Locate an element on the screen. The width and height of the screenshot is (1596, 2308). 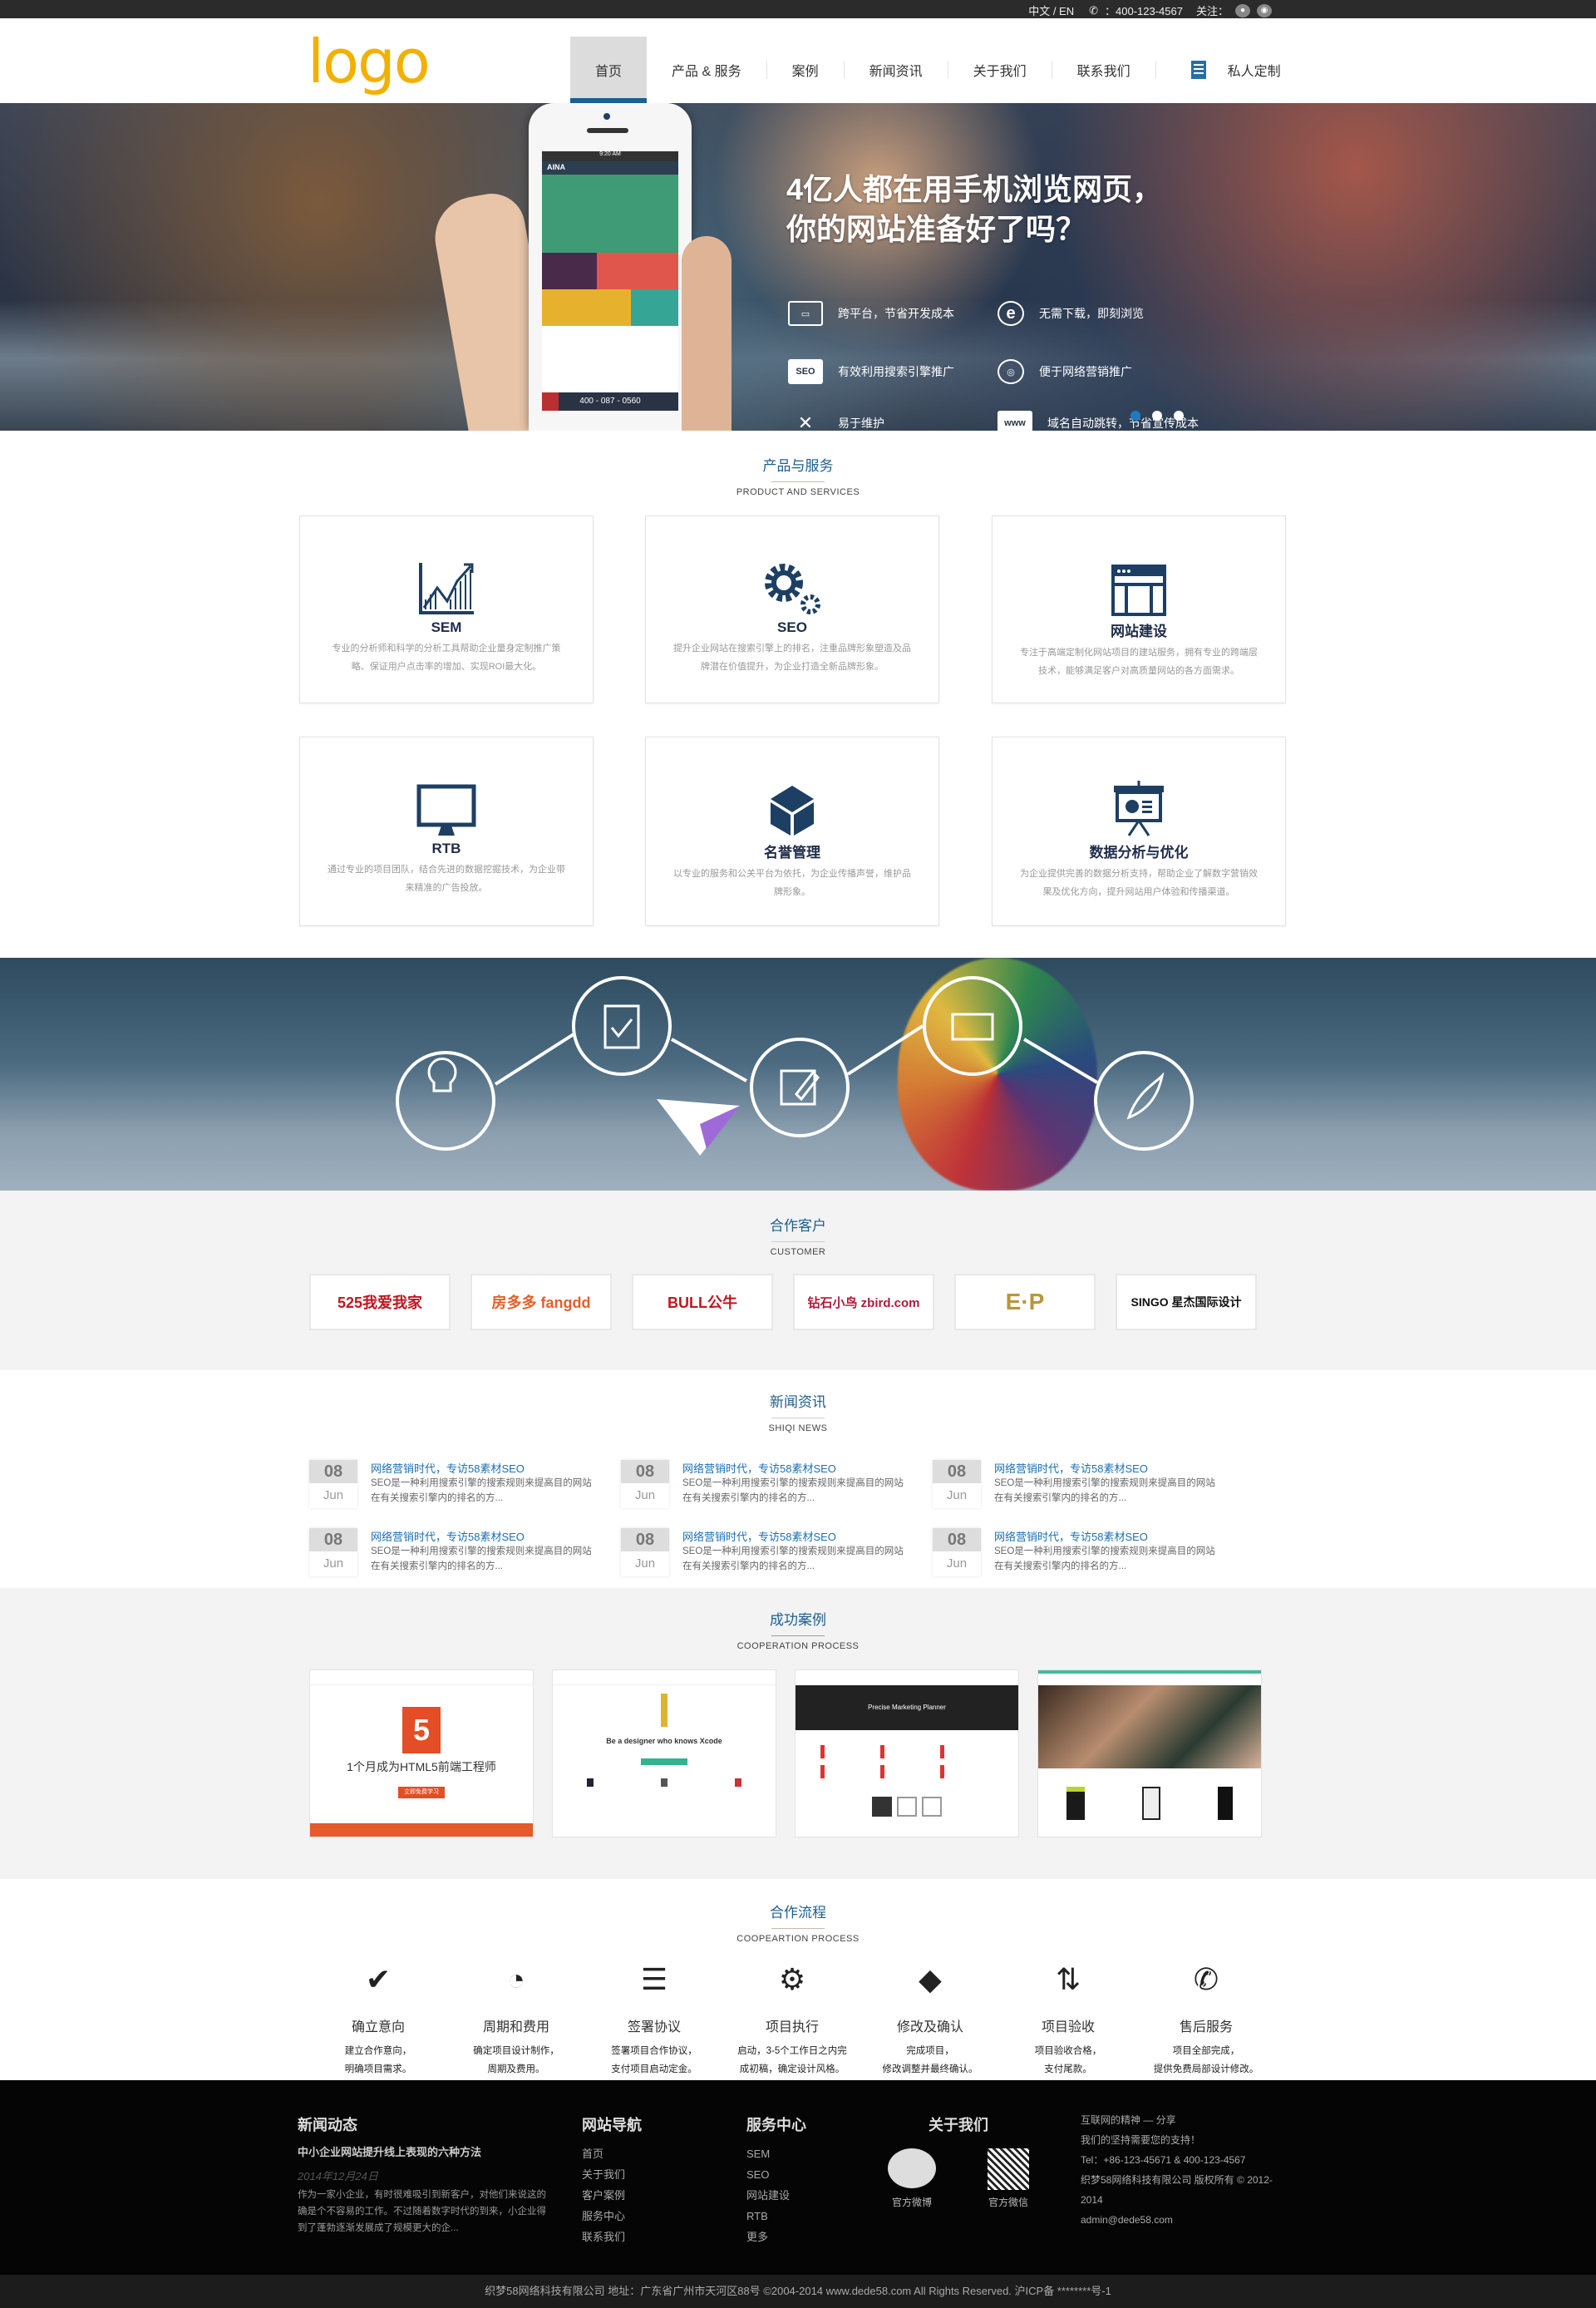
icon-network is located at coordinates (795, 1066).